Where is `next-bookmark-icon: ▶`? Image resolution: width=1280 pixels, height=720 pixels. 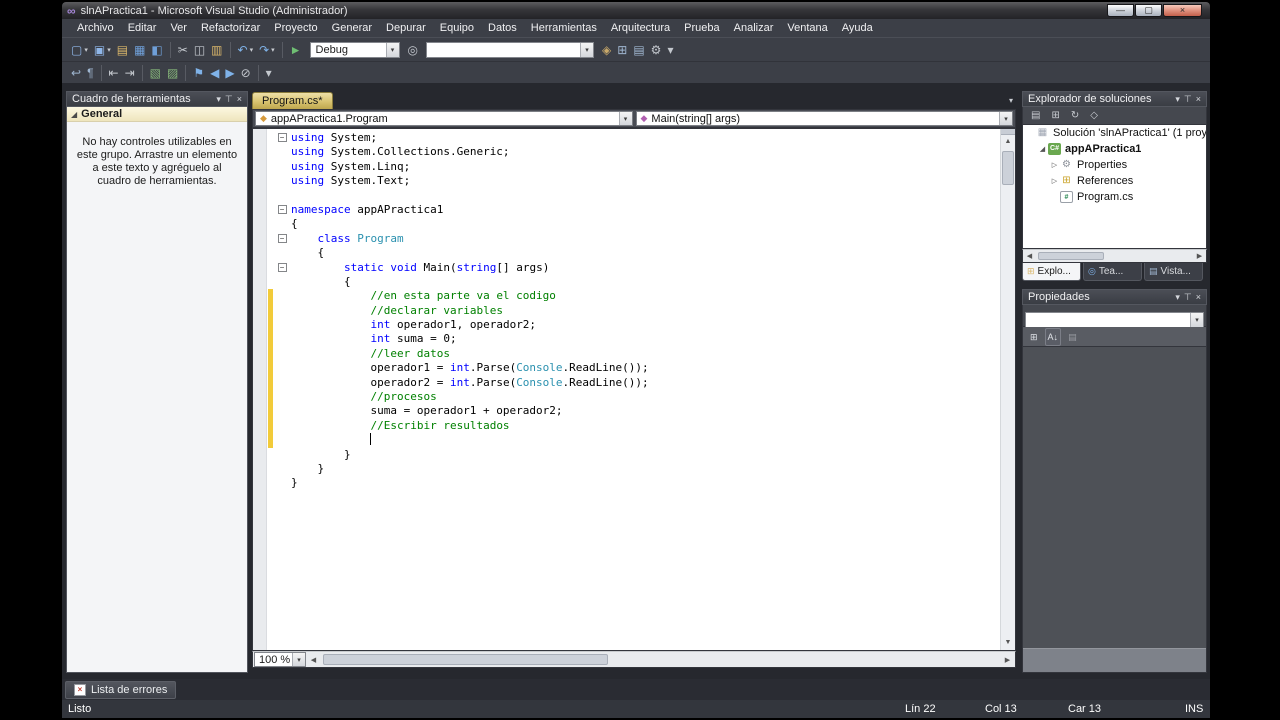
next-bookmark-icon: ▶ is located at coordinates (229, 73).